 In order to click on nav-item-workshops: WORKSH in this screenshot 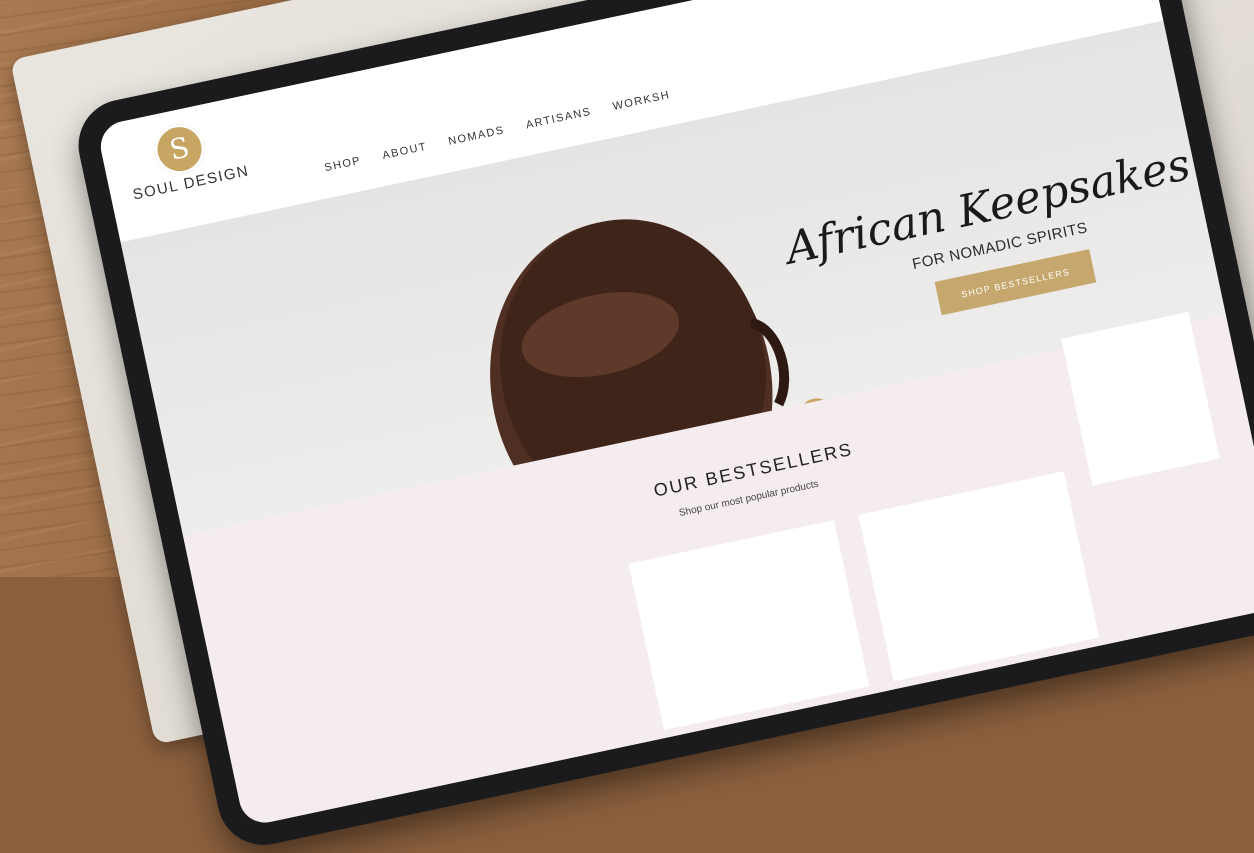, I will do `click(642, 101)`.